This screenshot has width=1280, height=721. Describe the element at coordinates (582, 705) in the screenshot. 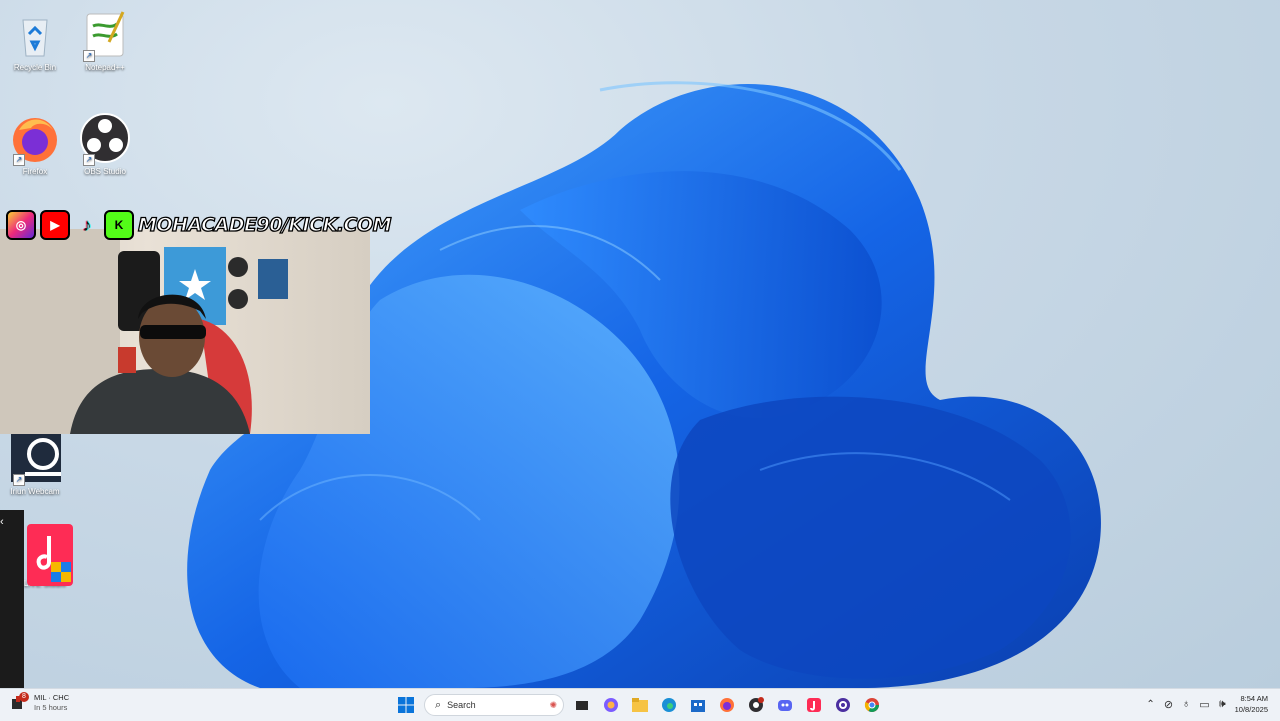

I see `task-view-icon` at that location.